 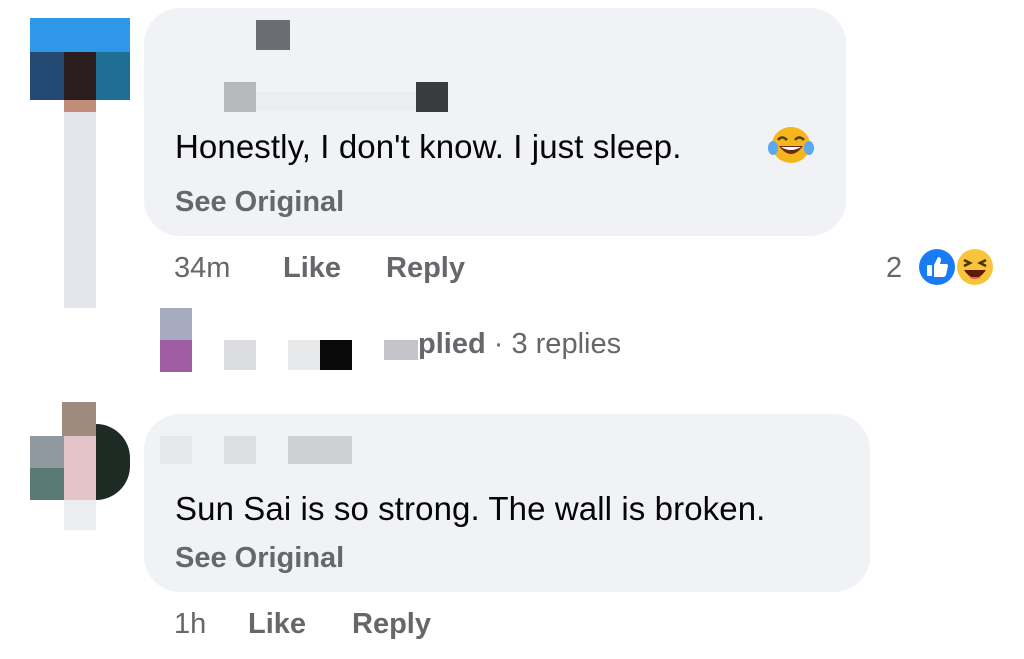 What do you see at coordinates (791, 145) in the screenshot?
I see `face-with-tears-of-joy-icon` at bounding box center [791, 145].